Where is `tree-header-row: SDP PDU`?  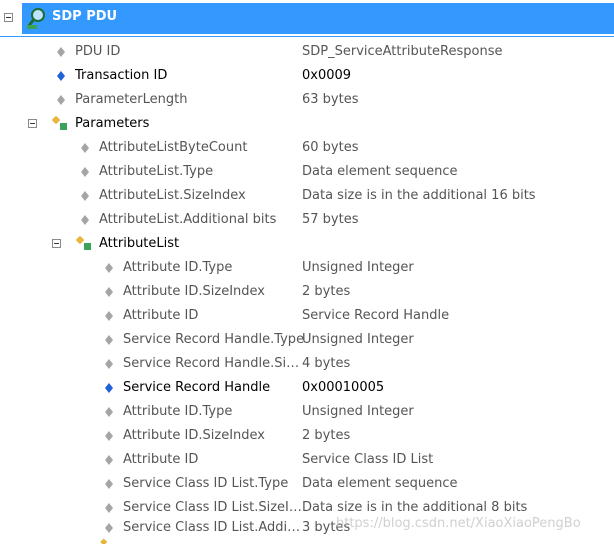 tree-header-row: SDP PDU is located at coordinates (307, 18).